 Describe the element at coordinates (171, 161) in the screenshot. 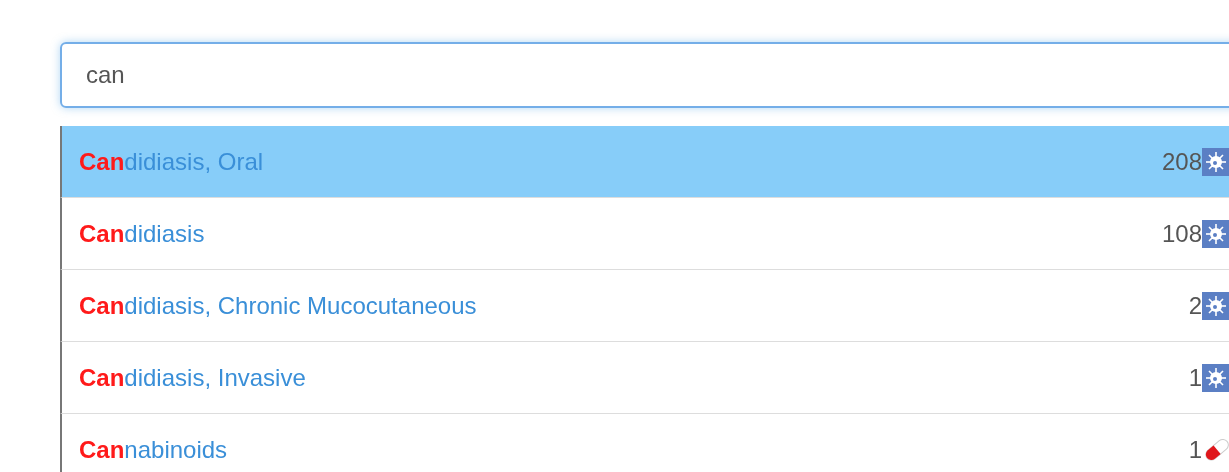

I see `suggestion-label: Candidiasis, Oral` at that location.